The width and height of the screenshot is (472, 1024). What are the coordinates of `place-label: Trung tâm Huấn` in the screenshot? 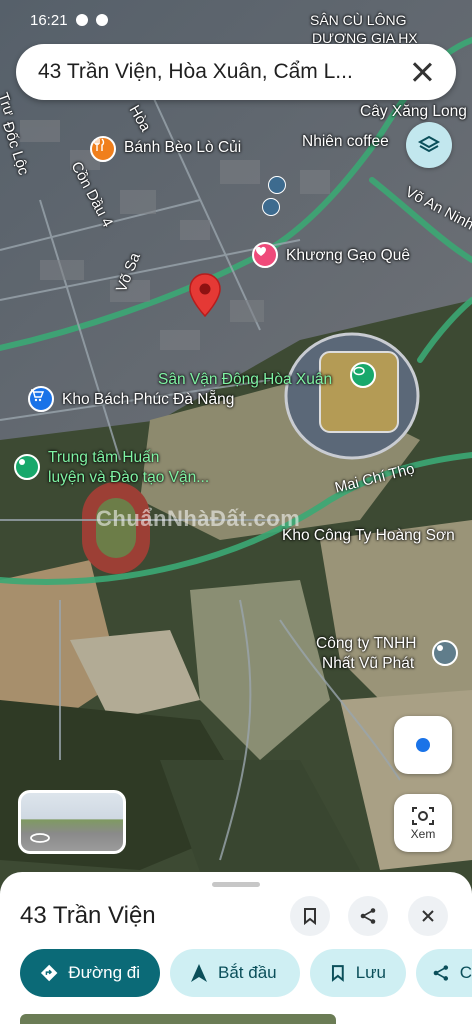 It's located at (103, 458).